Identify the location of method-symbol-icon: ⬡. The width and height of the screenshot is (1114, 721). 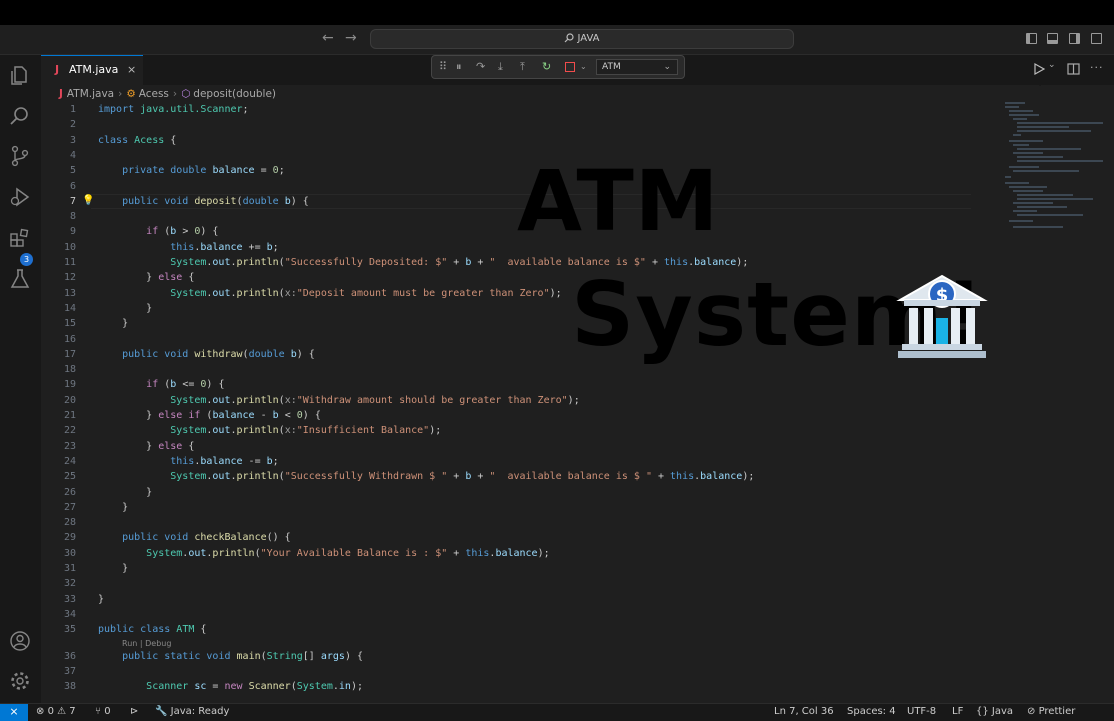
(186, 94).